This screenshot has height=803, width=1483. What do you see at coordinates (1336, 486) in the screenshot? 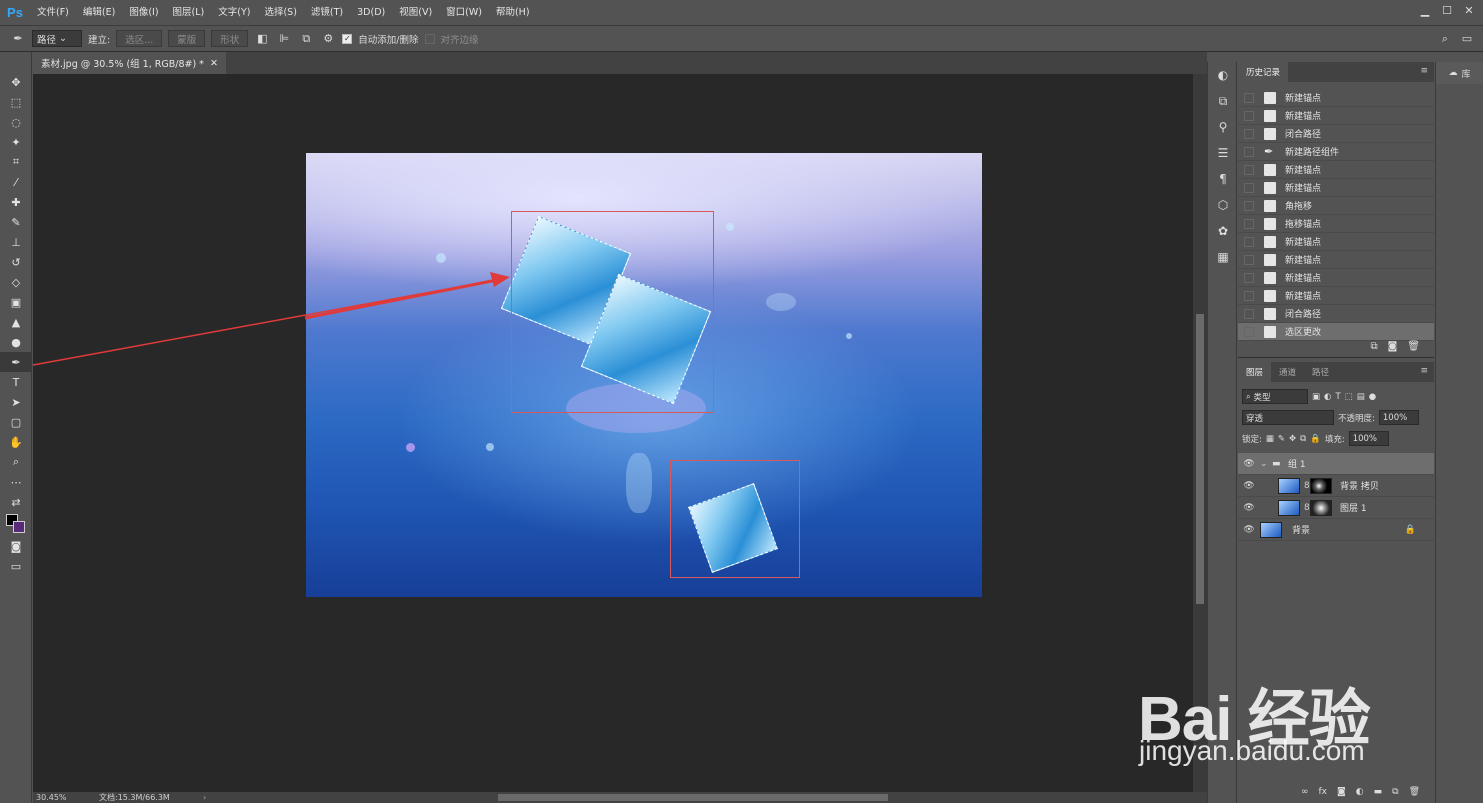
I see `layer-row: 👁 8 背景 拷贝` at bounding box center [1336, 486].